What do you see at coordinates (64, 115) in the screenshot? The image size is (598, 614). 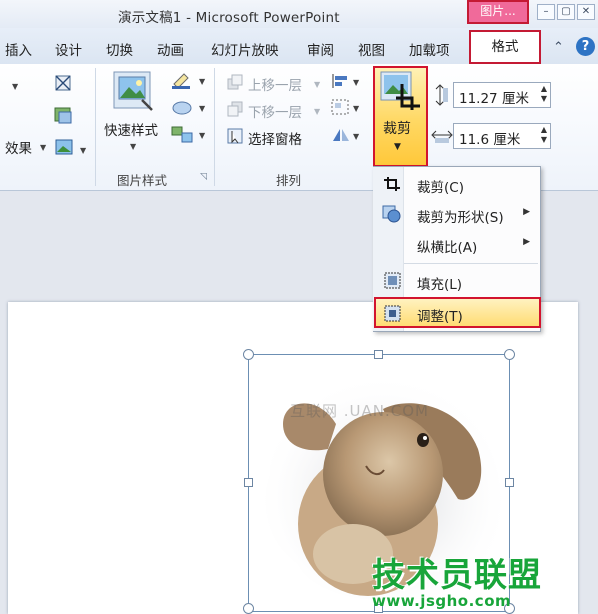 I see `compress-picture-icon` at bounding box center [64, 115].